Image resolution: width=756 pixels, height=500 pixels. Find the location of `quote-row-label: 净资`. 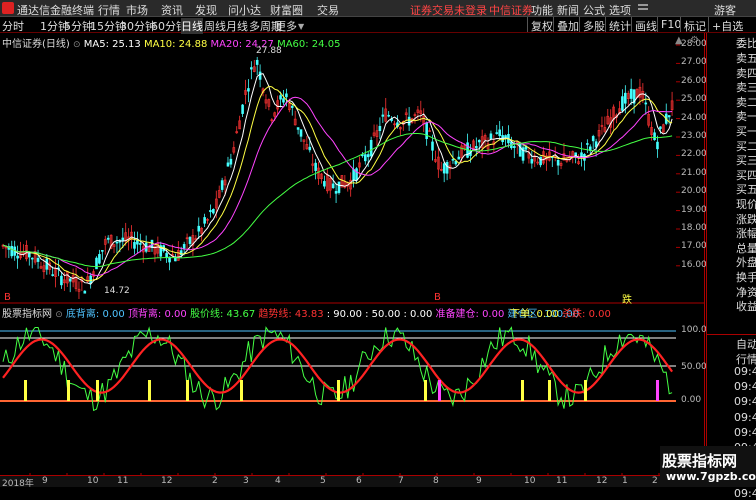

quote-row-label: 净资 is located at coordinates (746, 292).